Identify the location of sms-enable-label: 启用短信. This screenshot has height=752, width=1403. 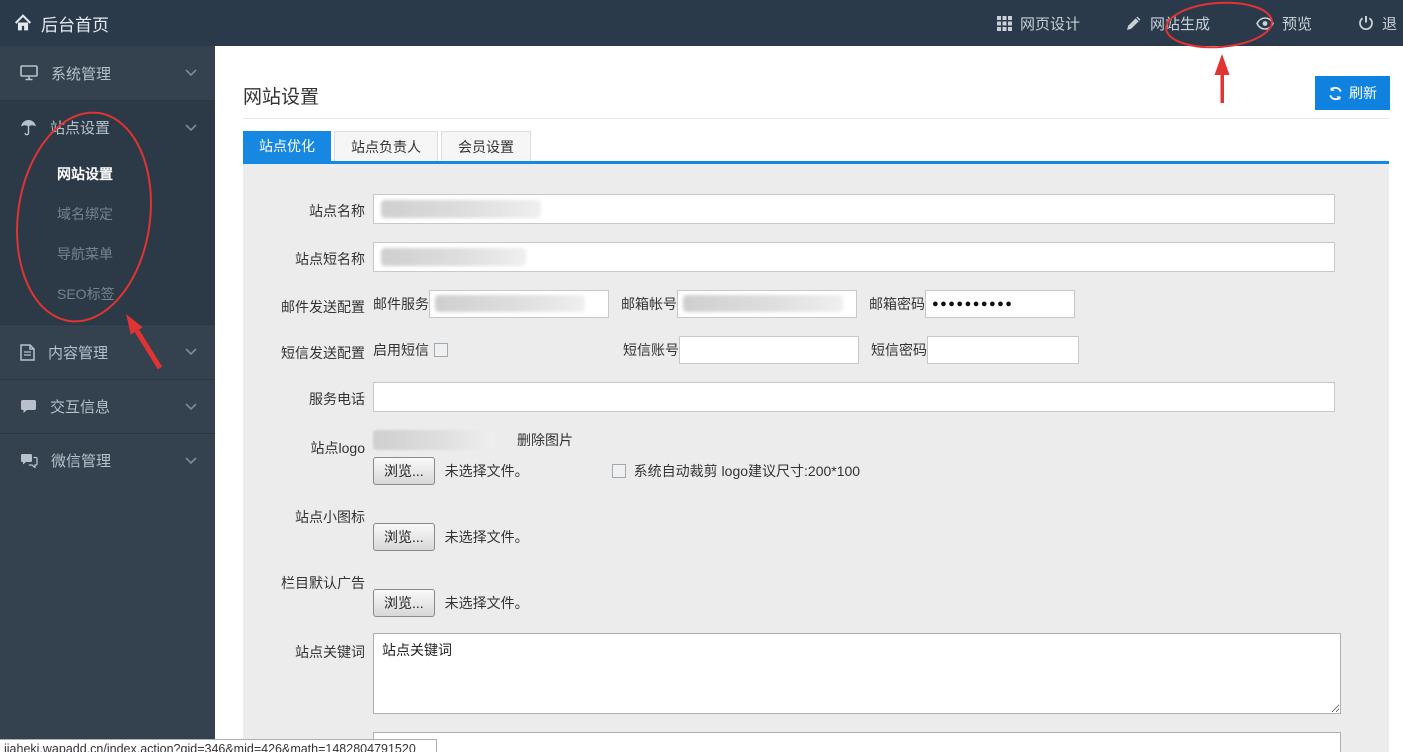
(401, 350).